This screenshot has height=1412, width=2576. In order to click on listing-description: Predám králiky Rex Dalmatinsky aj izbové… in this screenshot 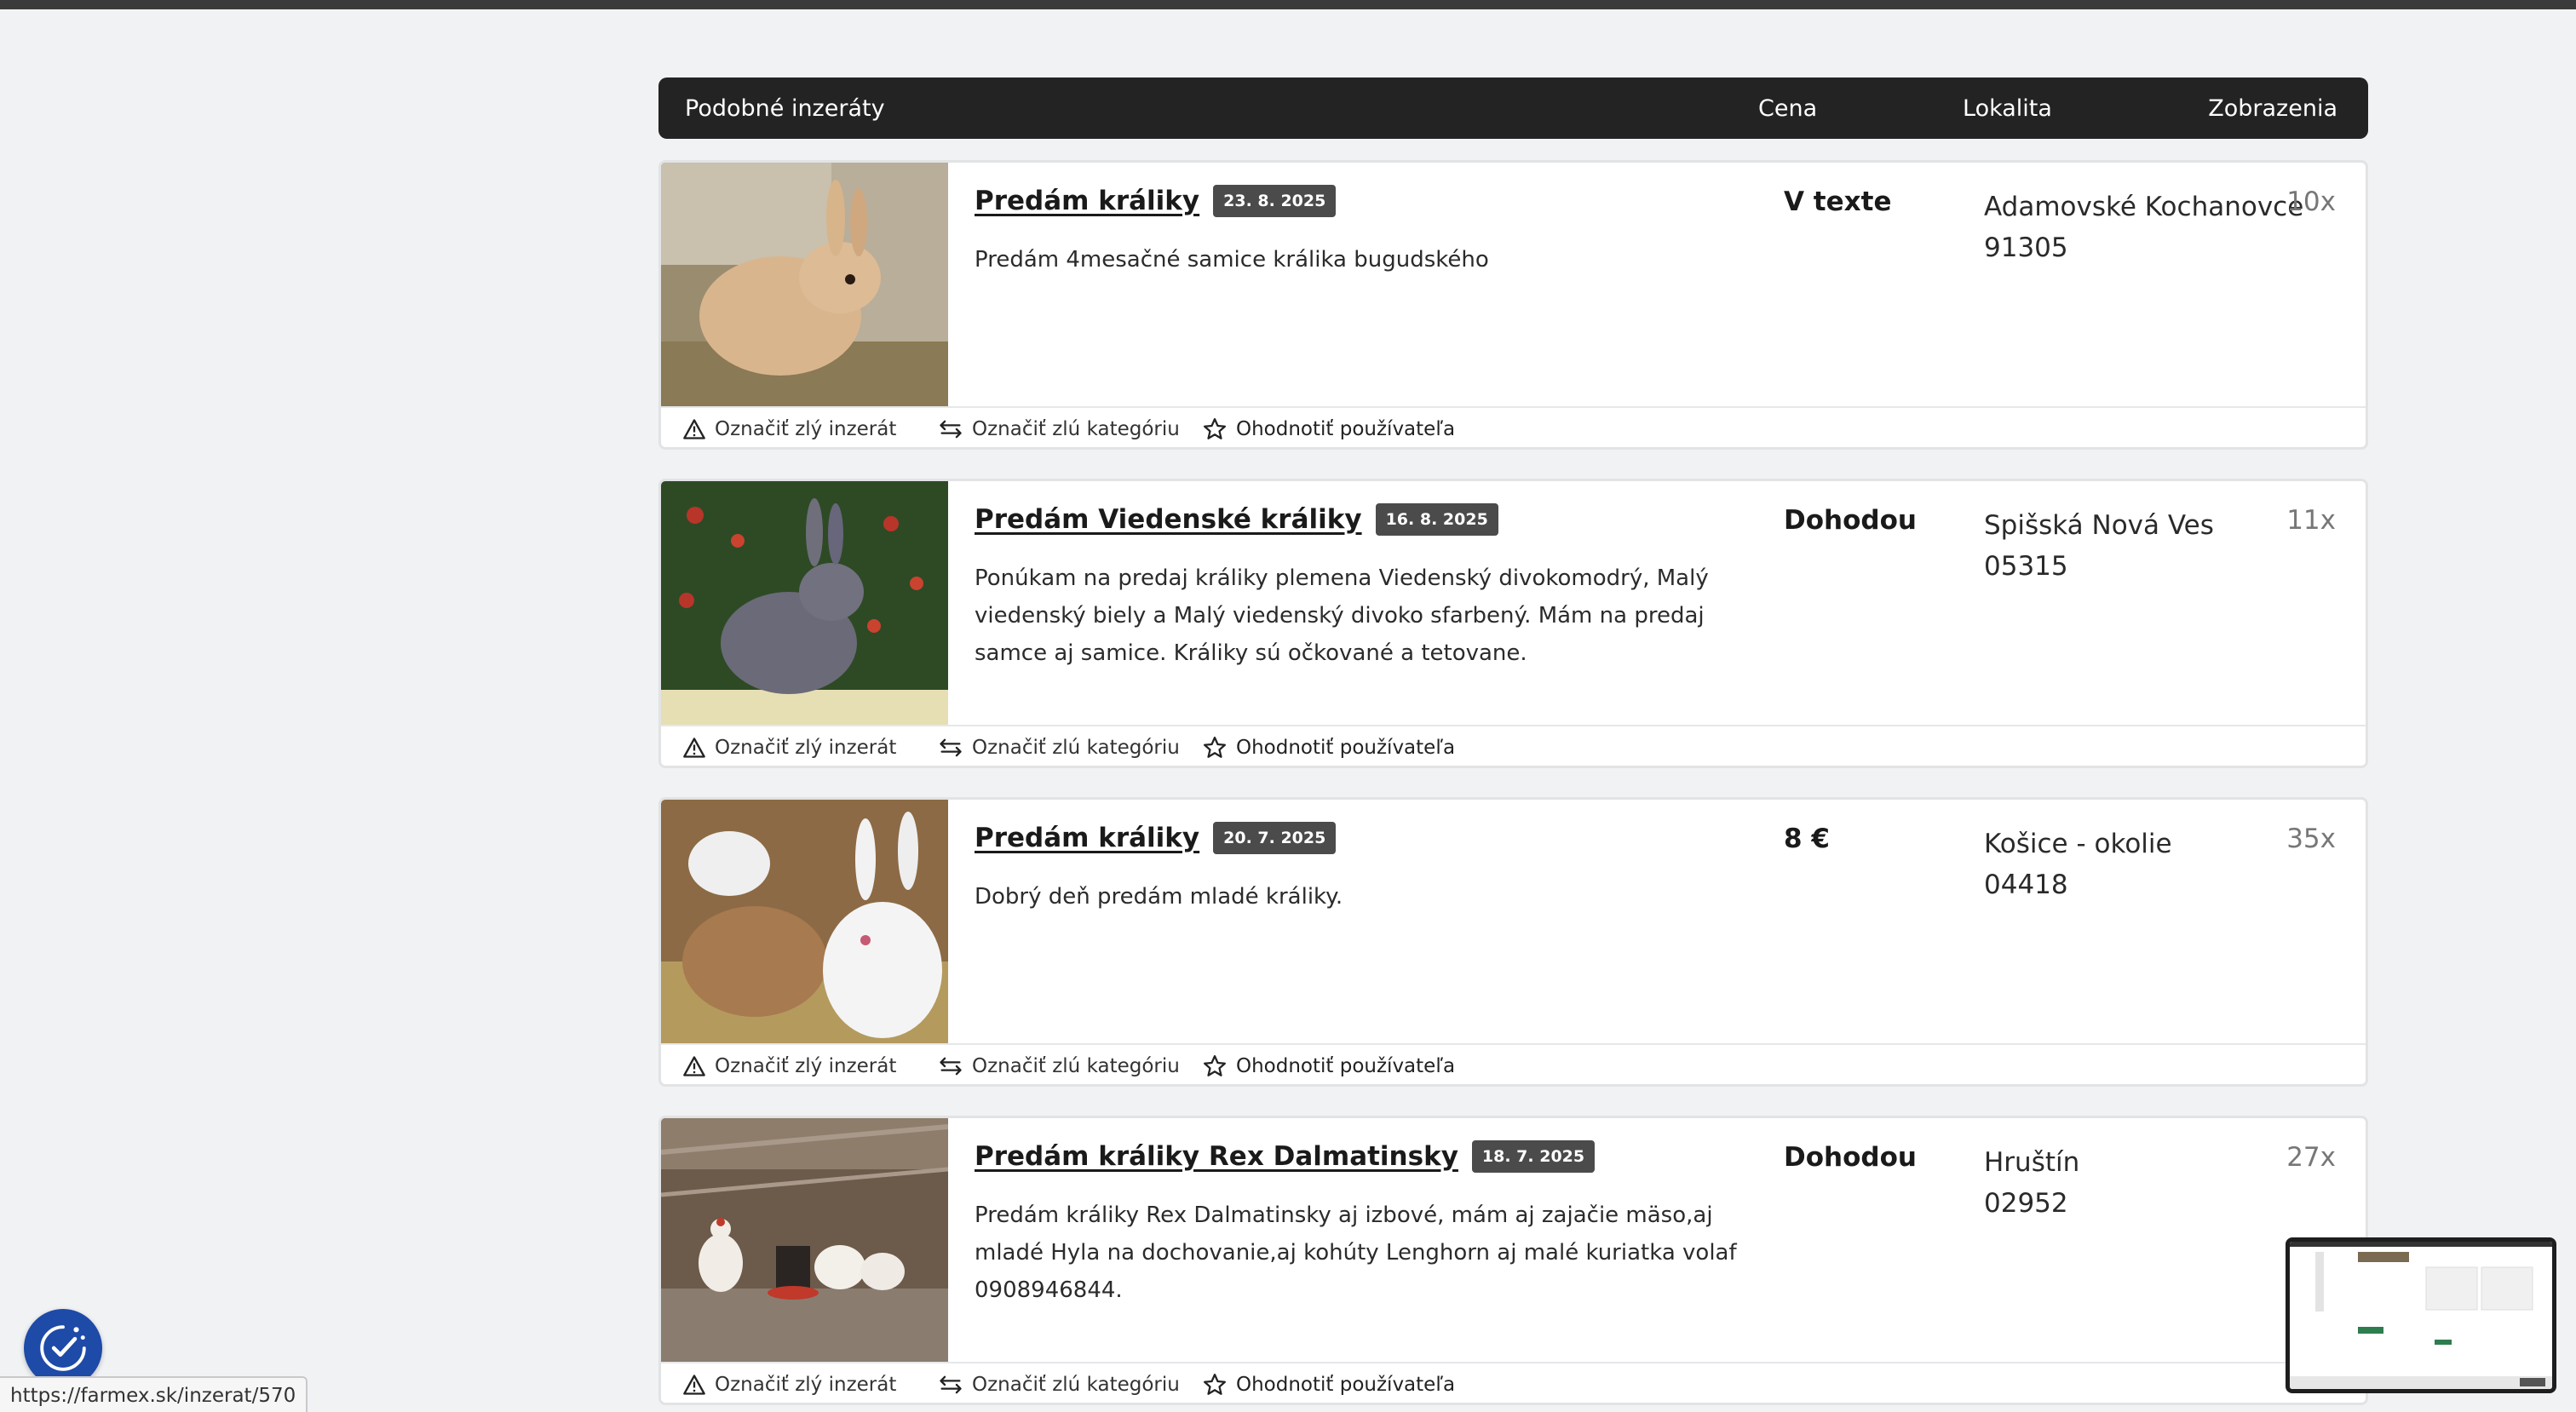, I will do `click(1356, 1252)`.